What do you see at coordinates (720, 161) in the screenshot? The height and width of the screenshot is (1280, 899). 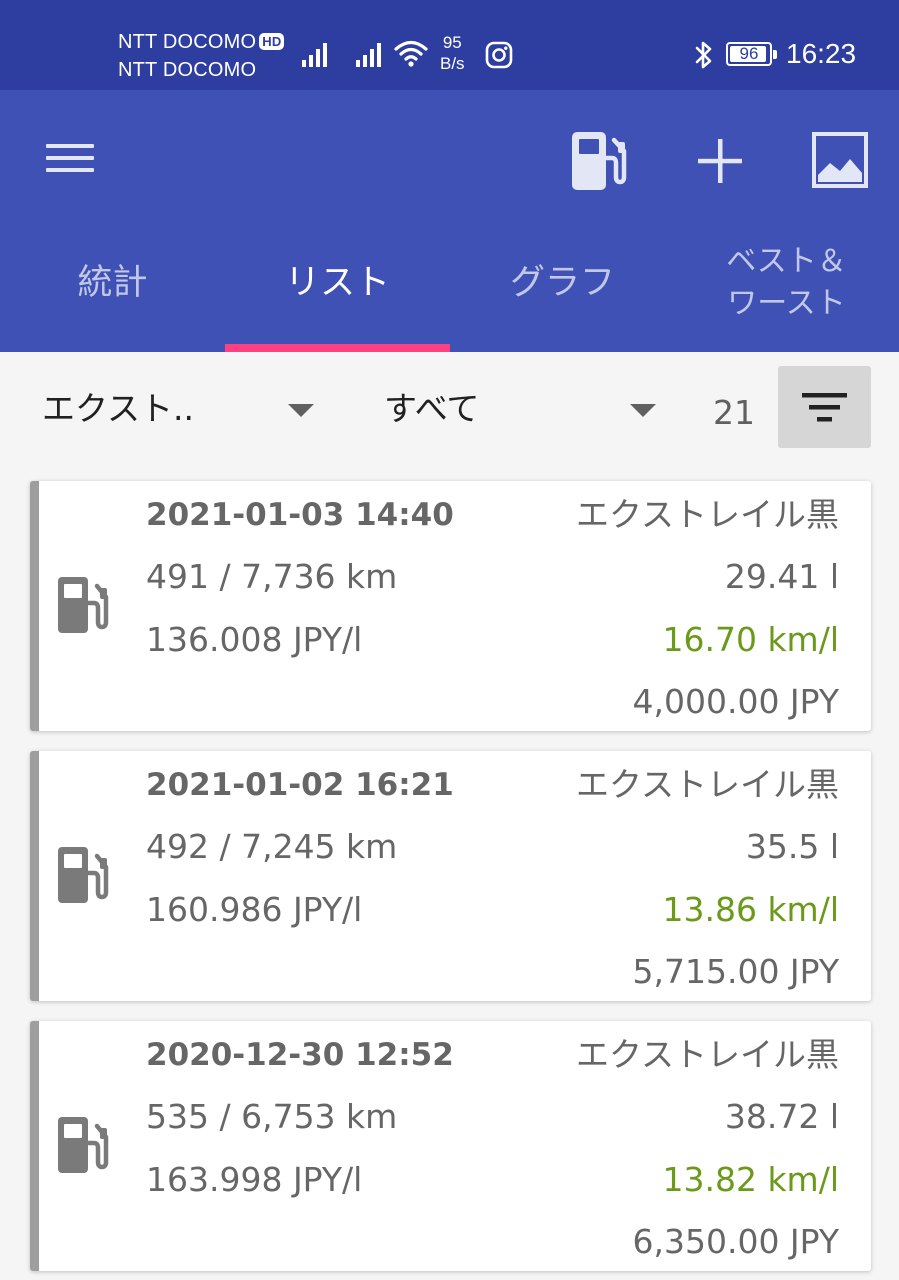 I see `add-icon` at bounding box center [720, 161].